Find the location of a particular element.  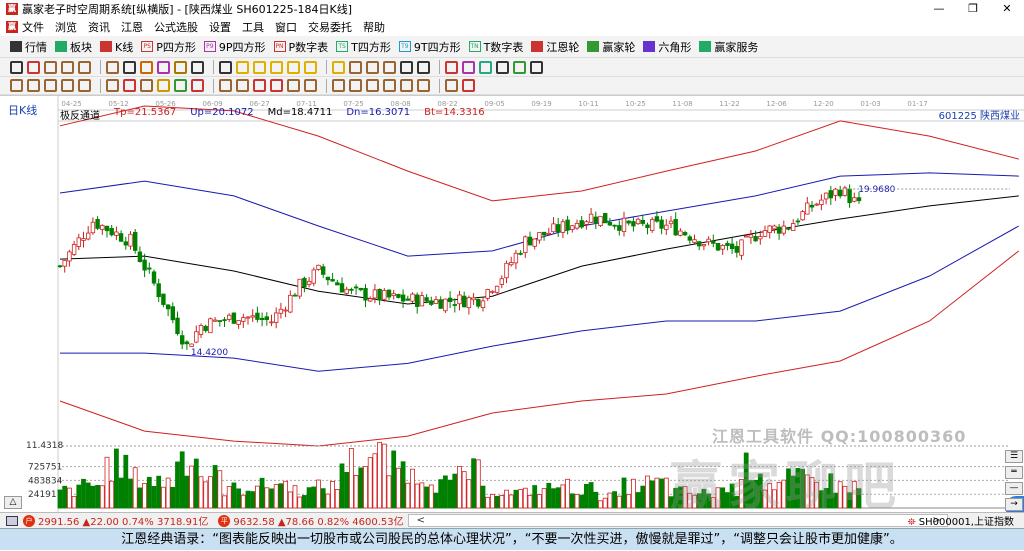

layout-3-button: ☰ is located at coordinates (1014, 456).